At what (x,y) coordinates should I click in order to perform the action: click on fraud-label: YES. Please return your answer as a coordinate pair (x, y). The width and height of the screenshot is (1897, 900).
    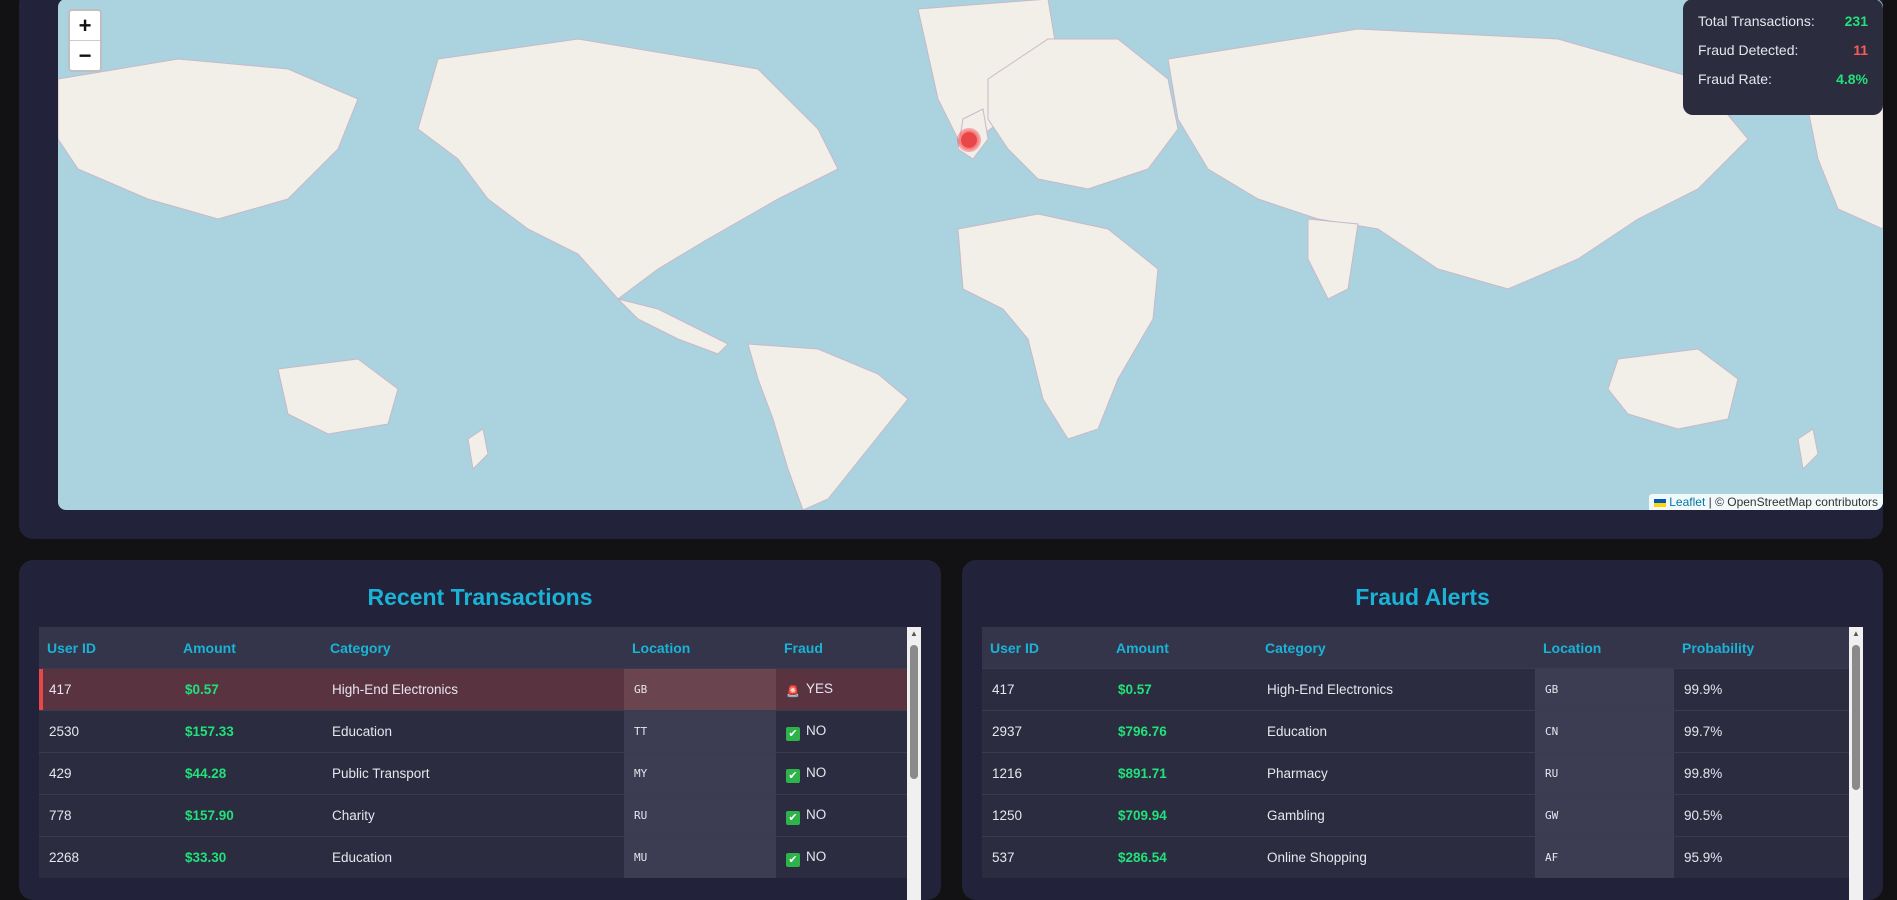
    Looking at the image, I should click on (820, 688).